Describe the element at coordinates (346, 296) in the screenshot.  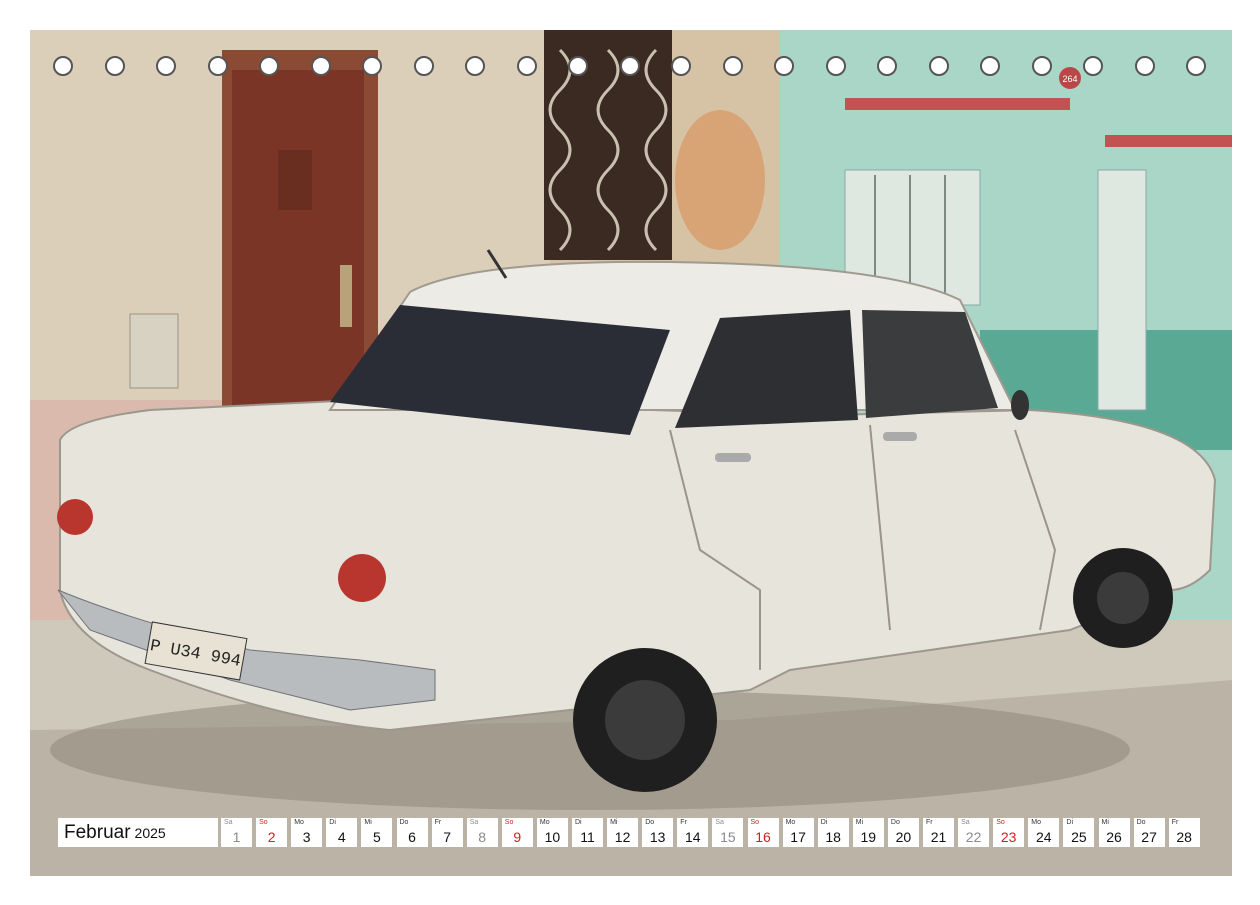
I see `door-handle` at that location.